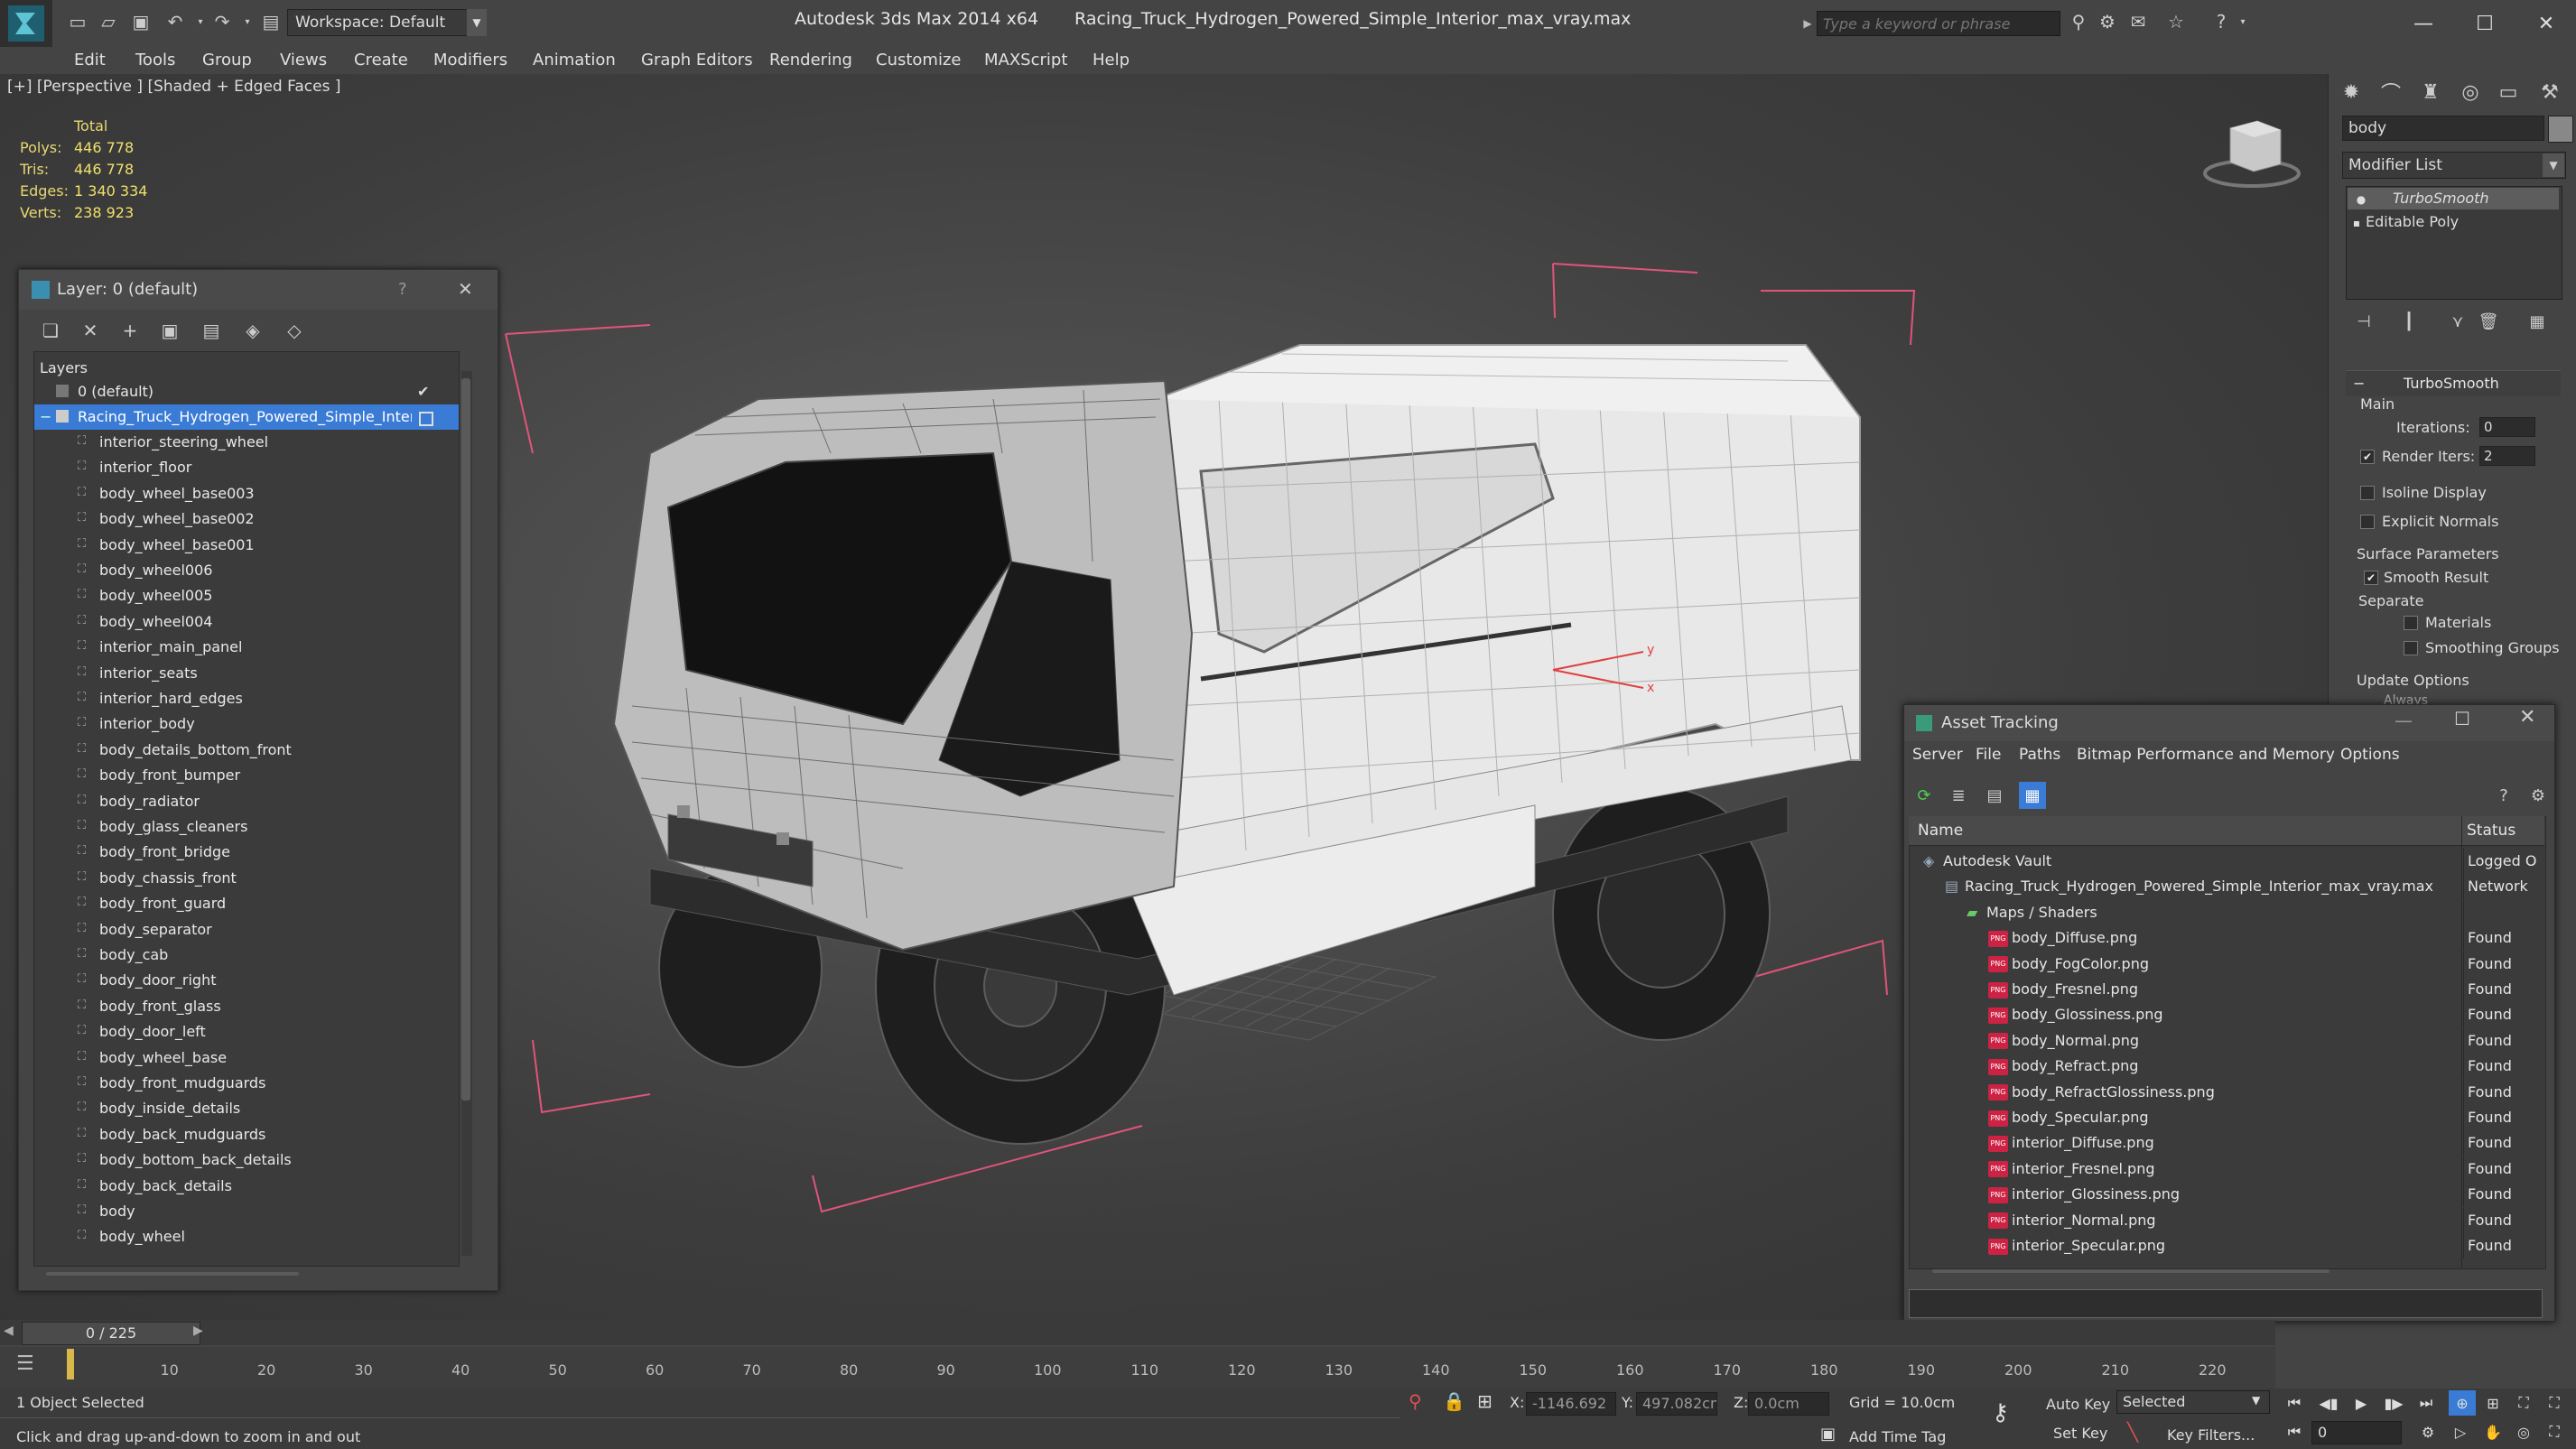 Image resolution: width=2576 pixels, height=1449 pixels. What do you see at coordinates (254, 878) in the screenshot?
I see `layer-object-row: ⛶ body_chassis_front` at bounding box center [254, 878].